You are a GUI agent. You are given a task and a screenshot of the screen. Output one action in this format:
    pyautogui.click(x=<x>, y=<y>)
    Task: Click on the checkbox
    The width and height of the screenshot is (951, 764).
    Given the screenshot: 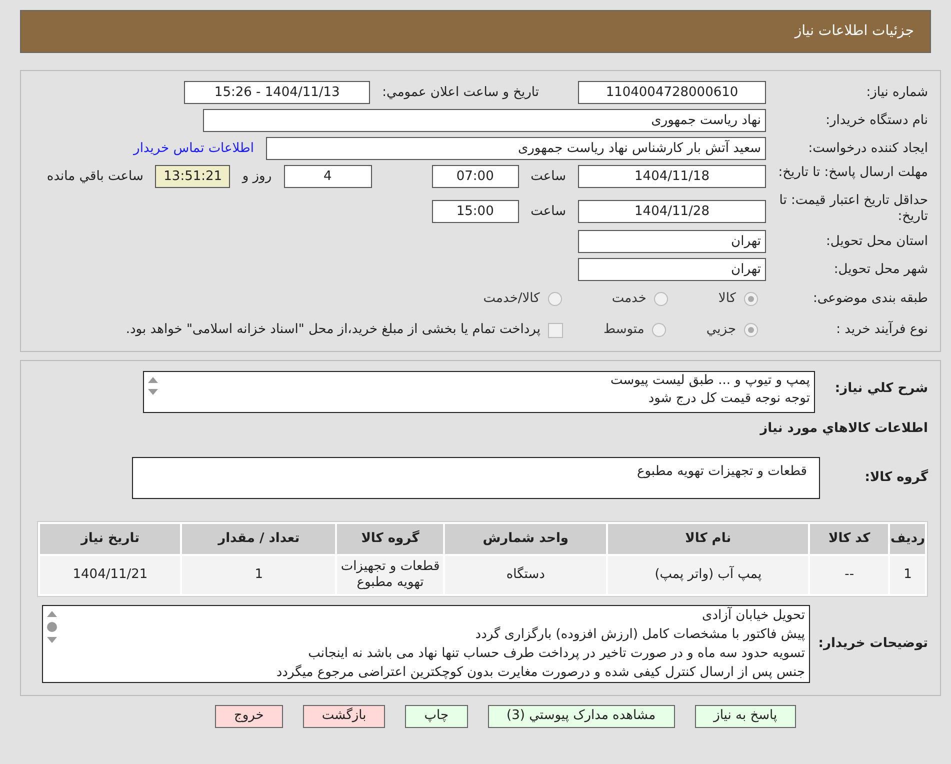 What is the action you would take?
    pyautogui.click(x=556, y=330)
    